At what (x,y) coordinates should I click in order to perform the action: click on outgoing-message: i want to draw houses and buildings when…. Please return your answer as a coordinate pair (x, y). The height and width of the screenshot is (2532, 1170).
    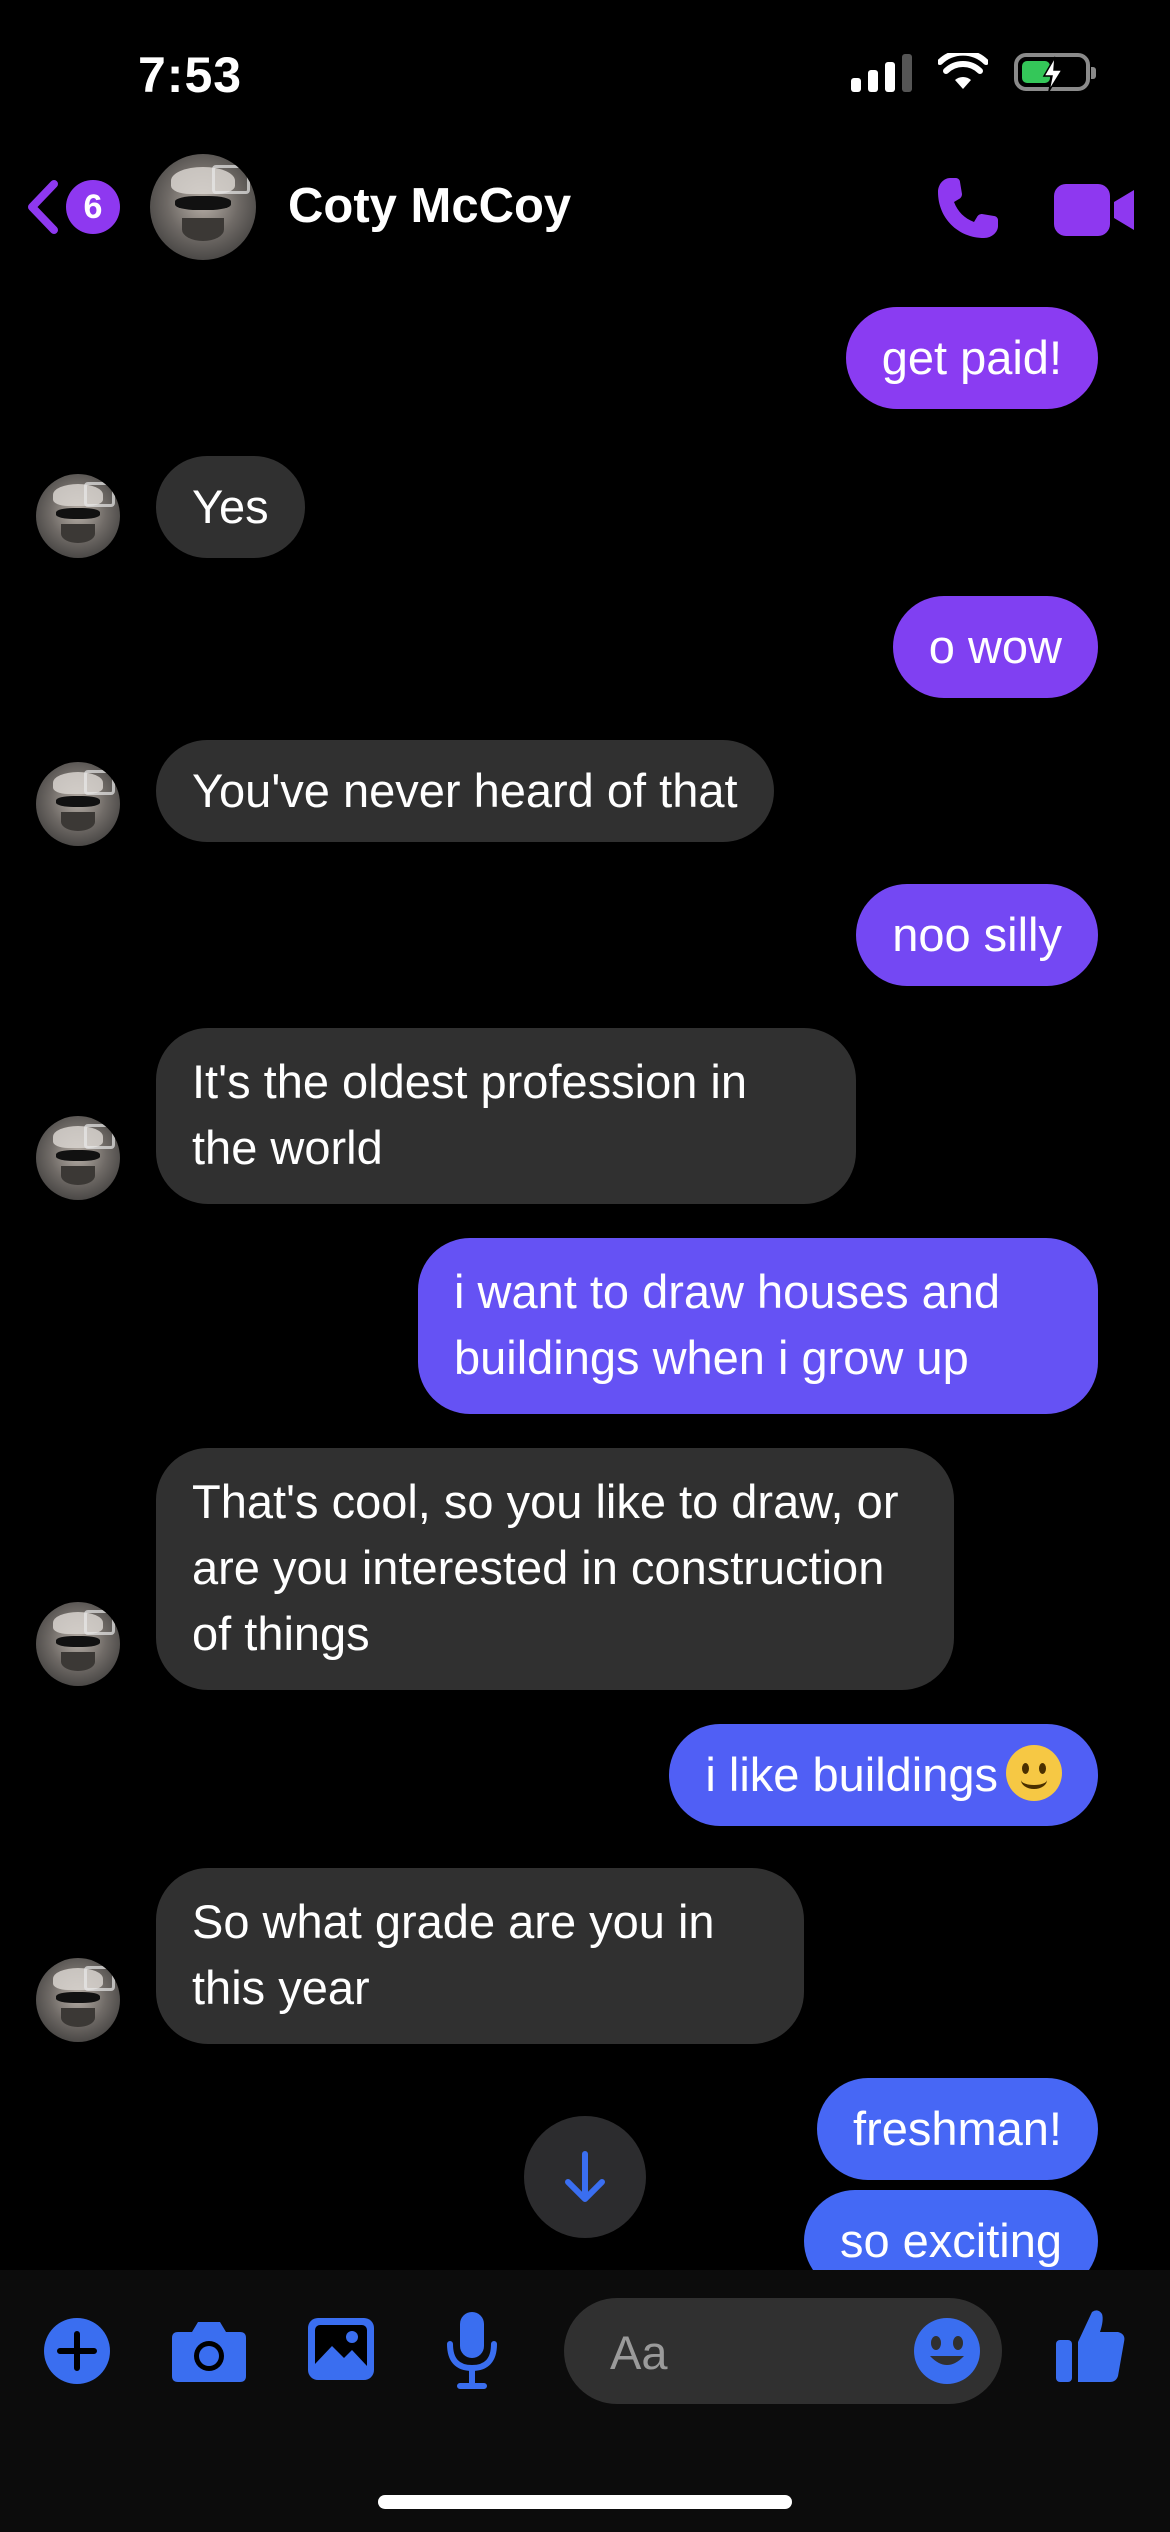
    Looking at the image, I should click on (758, 1326).